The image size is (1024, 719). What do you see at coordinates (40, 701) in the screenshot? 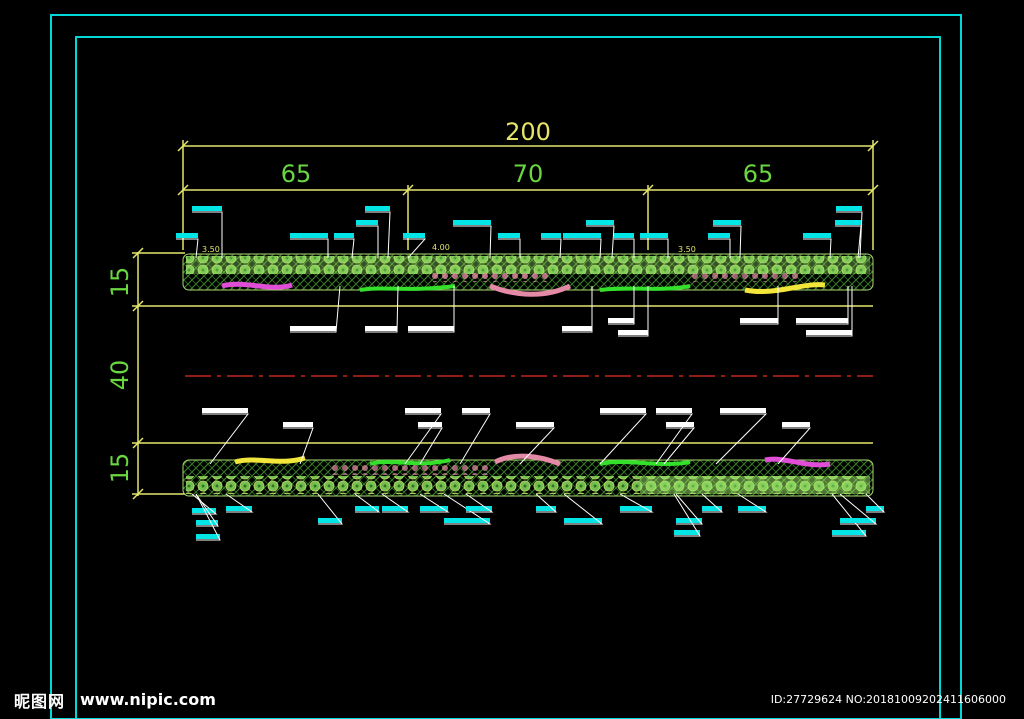
I see `watermark-logo: 昵图网` at bounding box center [40, 701].